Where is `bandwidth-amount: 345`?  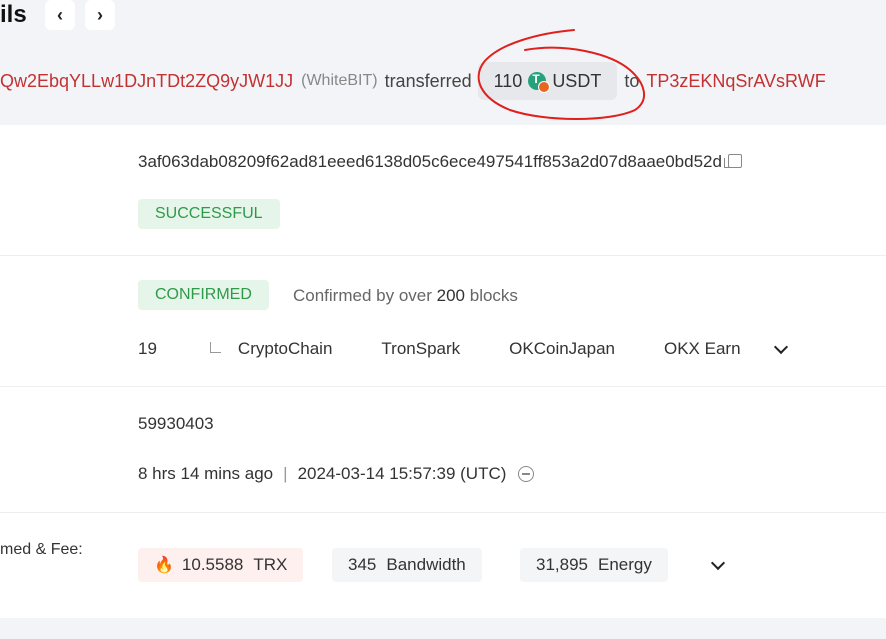 bandwidth-amount: 345 is located at coordinates (362, 564).